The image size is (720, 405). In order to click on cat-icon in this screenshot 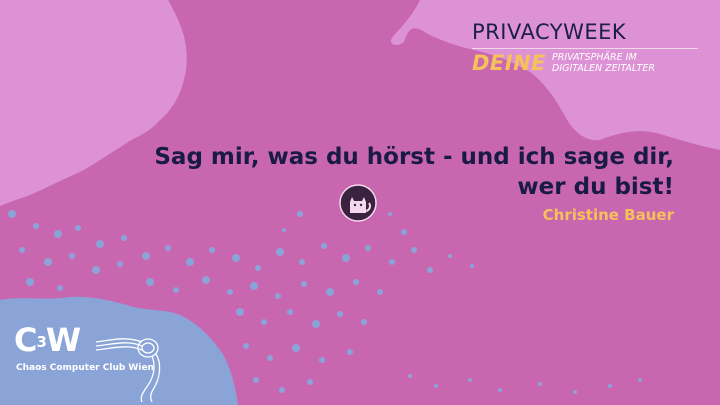, I will do `click(358, 203)`.